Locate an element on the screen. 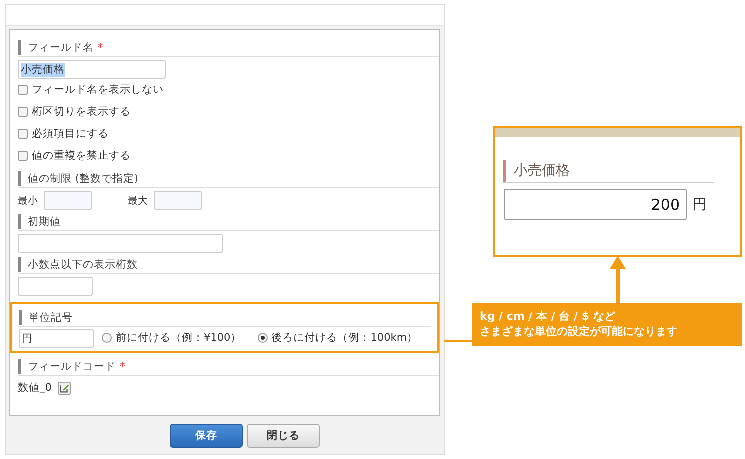  unit-symbol: 円 is located at coordinates (700, 205).